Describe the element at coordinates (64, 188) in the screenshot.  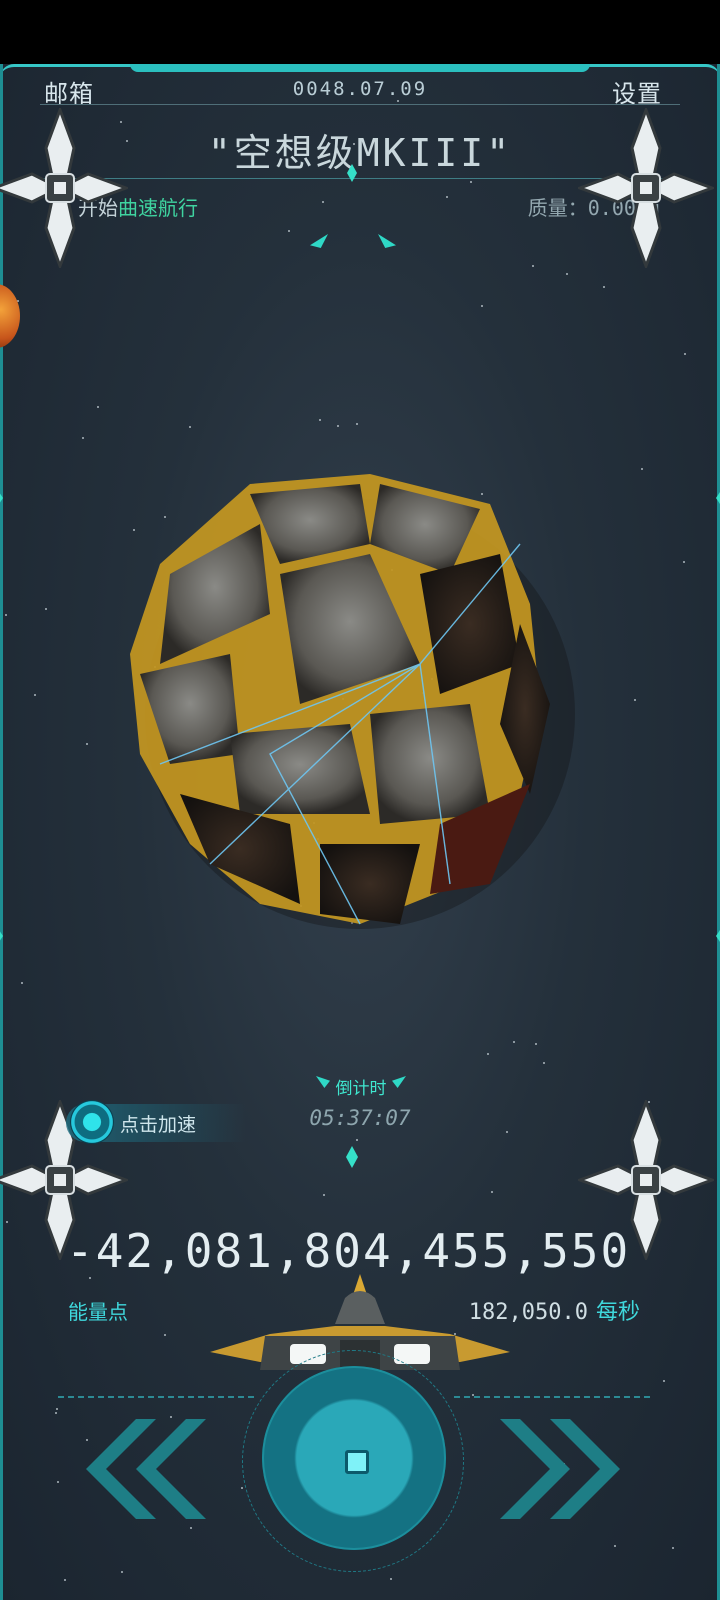
I see `turret-top-left-icon` at that location.